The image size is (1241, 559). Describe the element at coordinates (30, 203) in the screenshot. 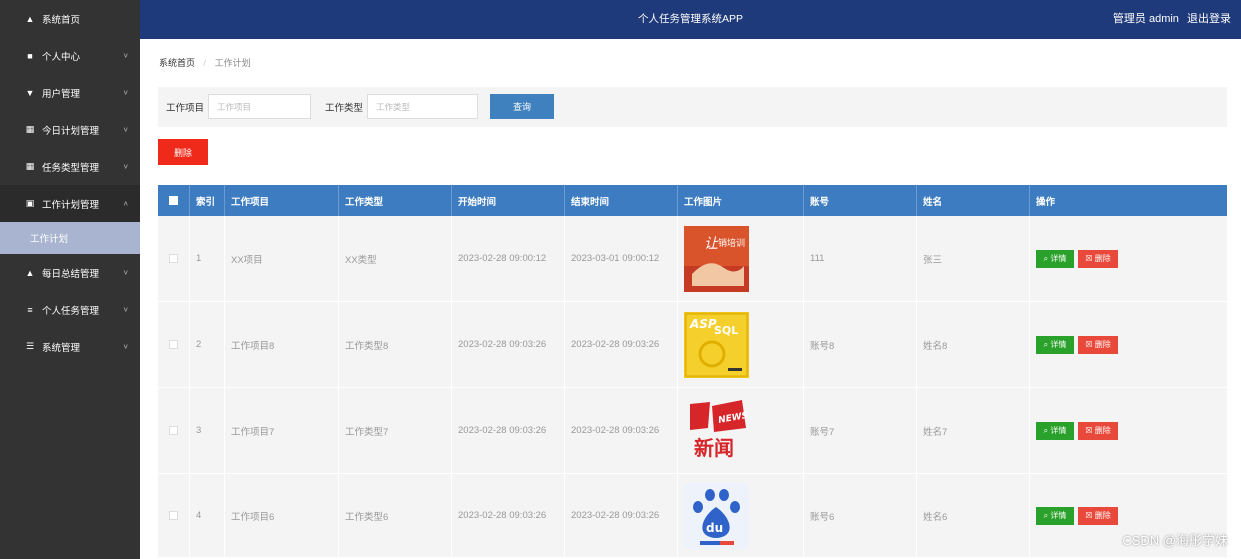

I see `clipboard-icon: ▣` at that location.